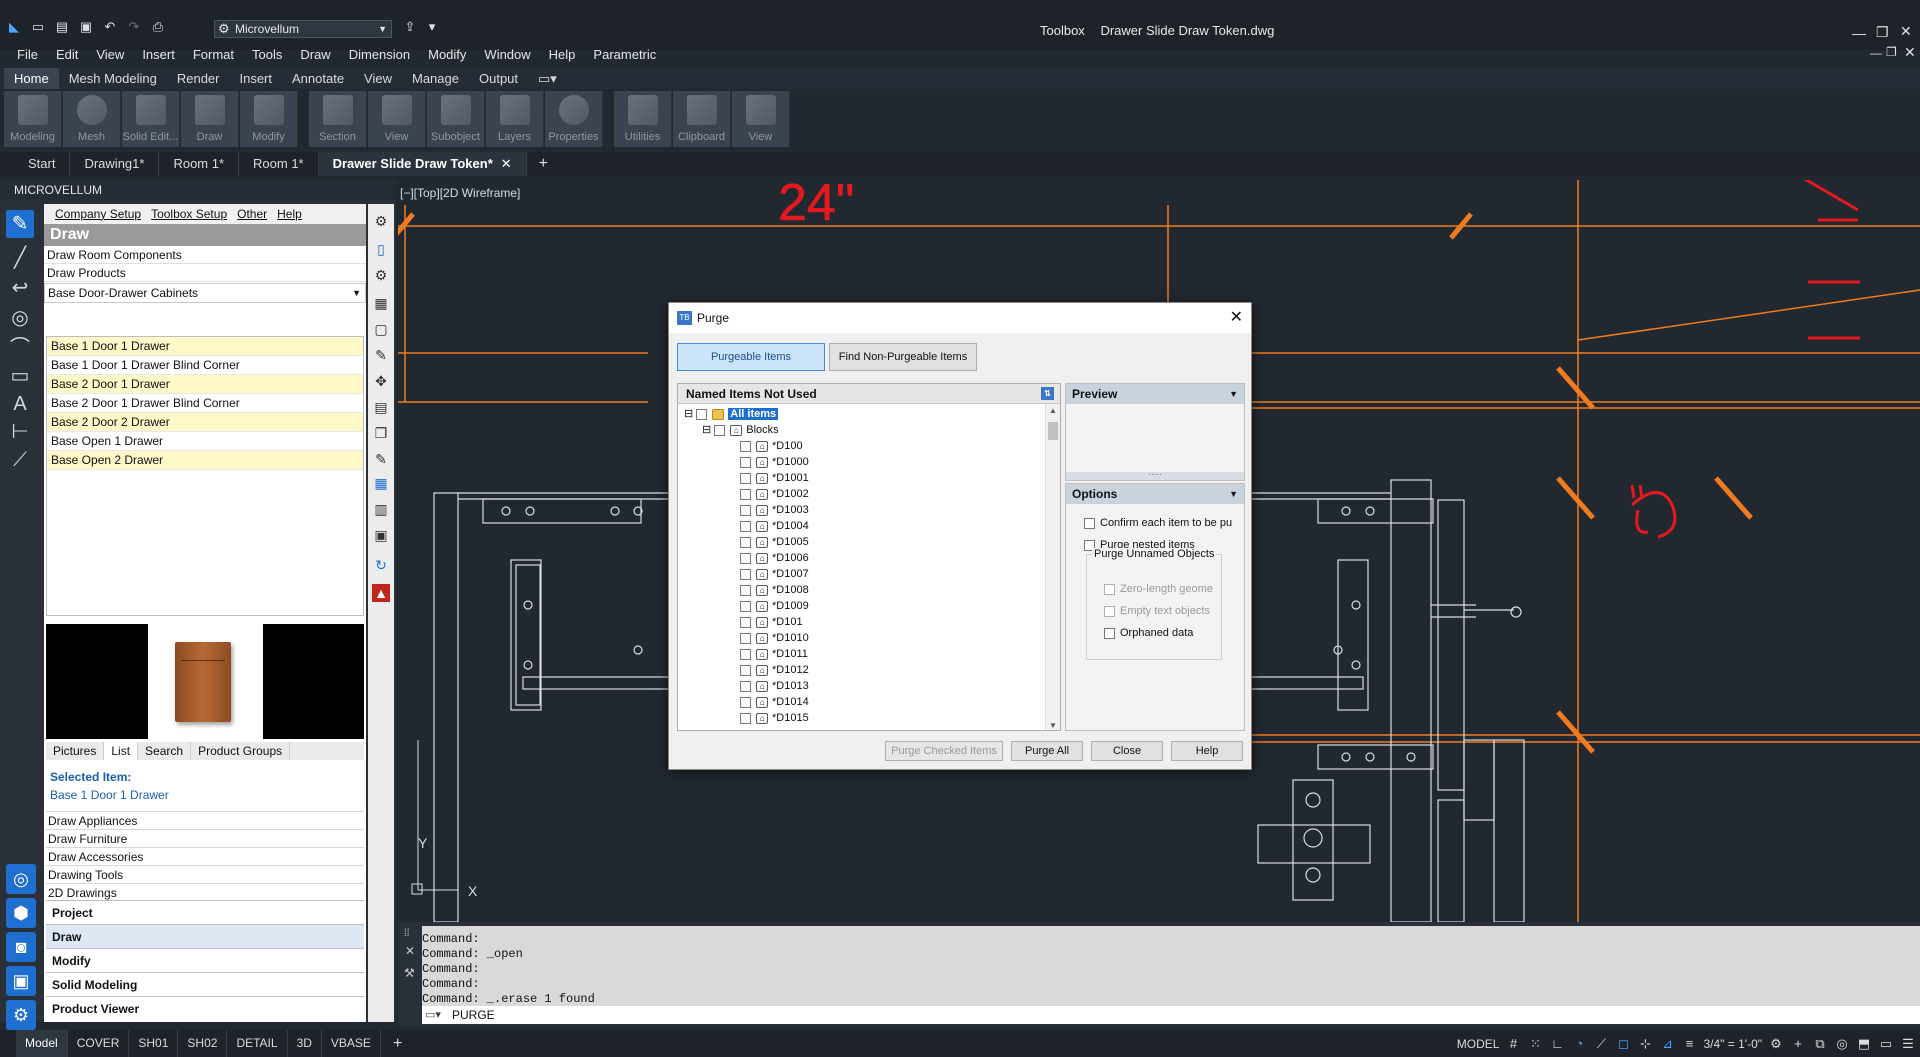 This screenshot has height=1057, width=1920. Describe the element at coordinates (1820, 1044) in the screenshot. I see `units-icon: ⧉` at that location.